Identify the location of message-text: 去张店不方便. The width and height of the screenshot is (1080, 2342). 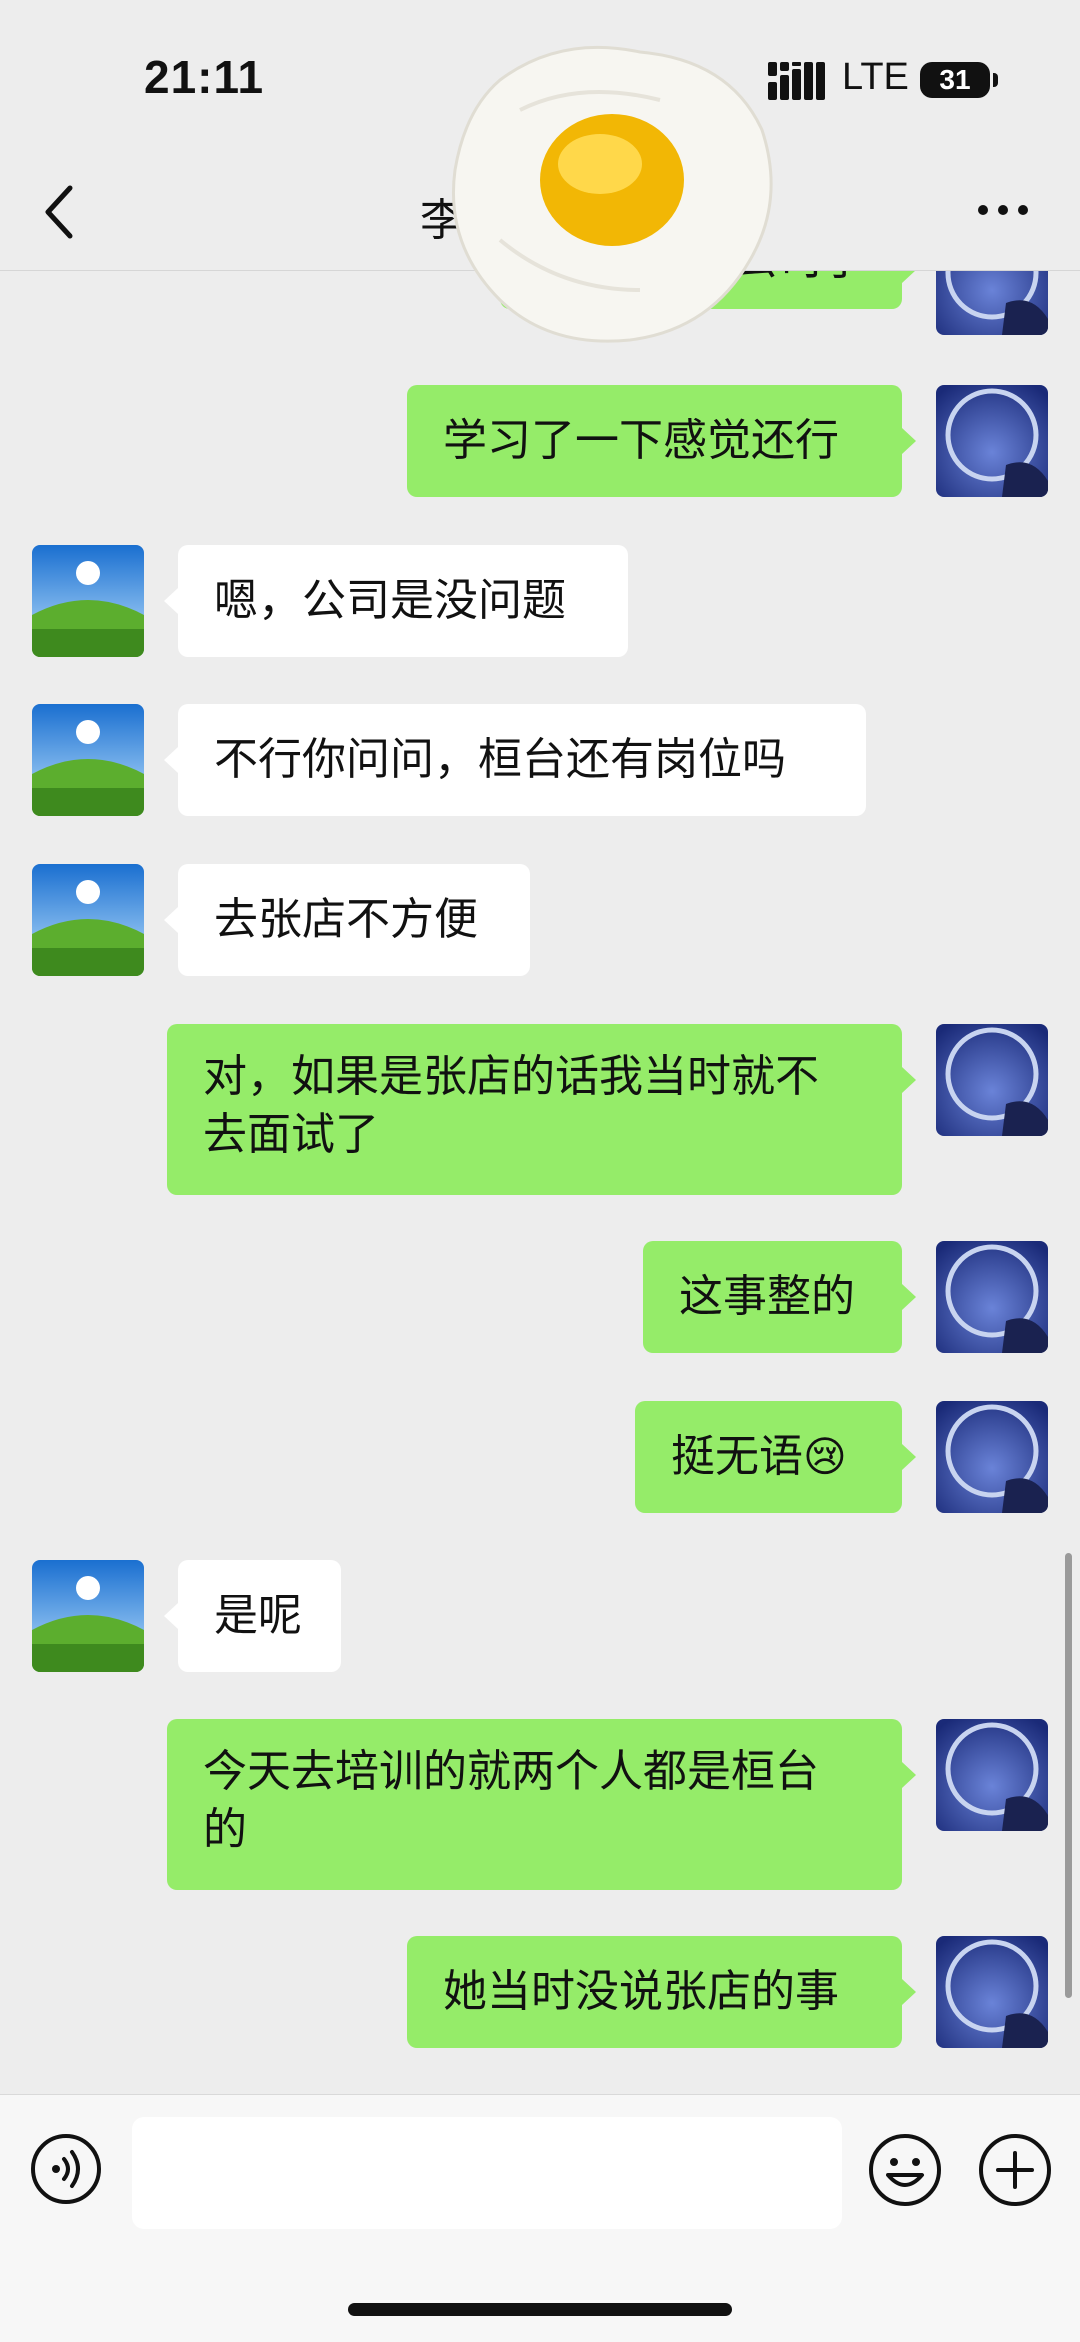
(346, 919).